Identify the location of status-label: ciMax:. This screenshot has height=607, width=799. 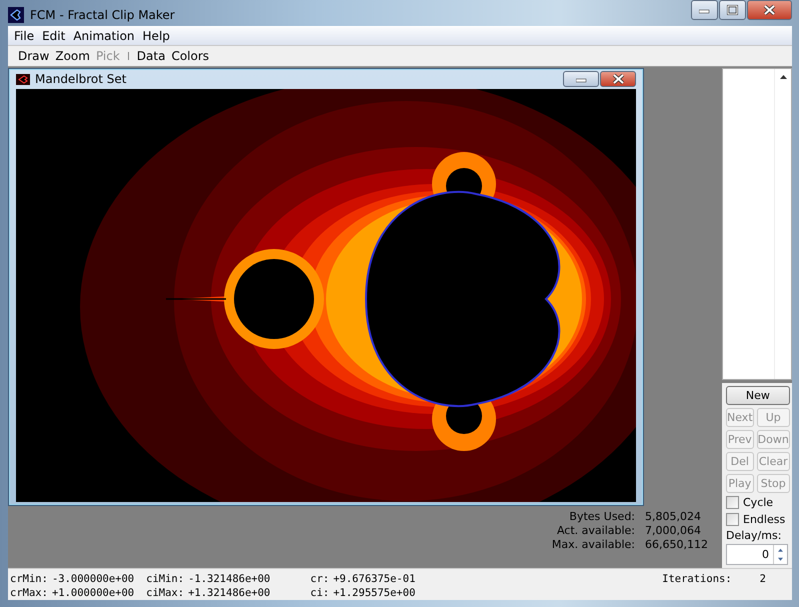
(165, 593).